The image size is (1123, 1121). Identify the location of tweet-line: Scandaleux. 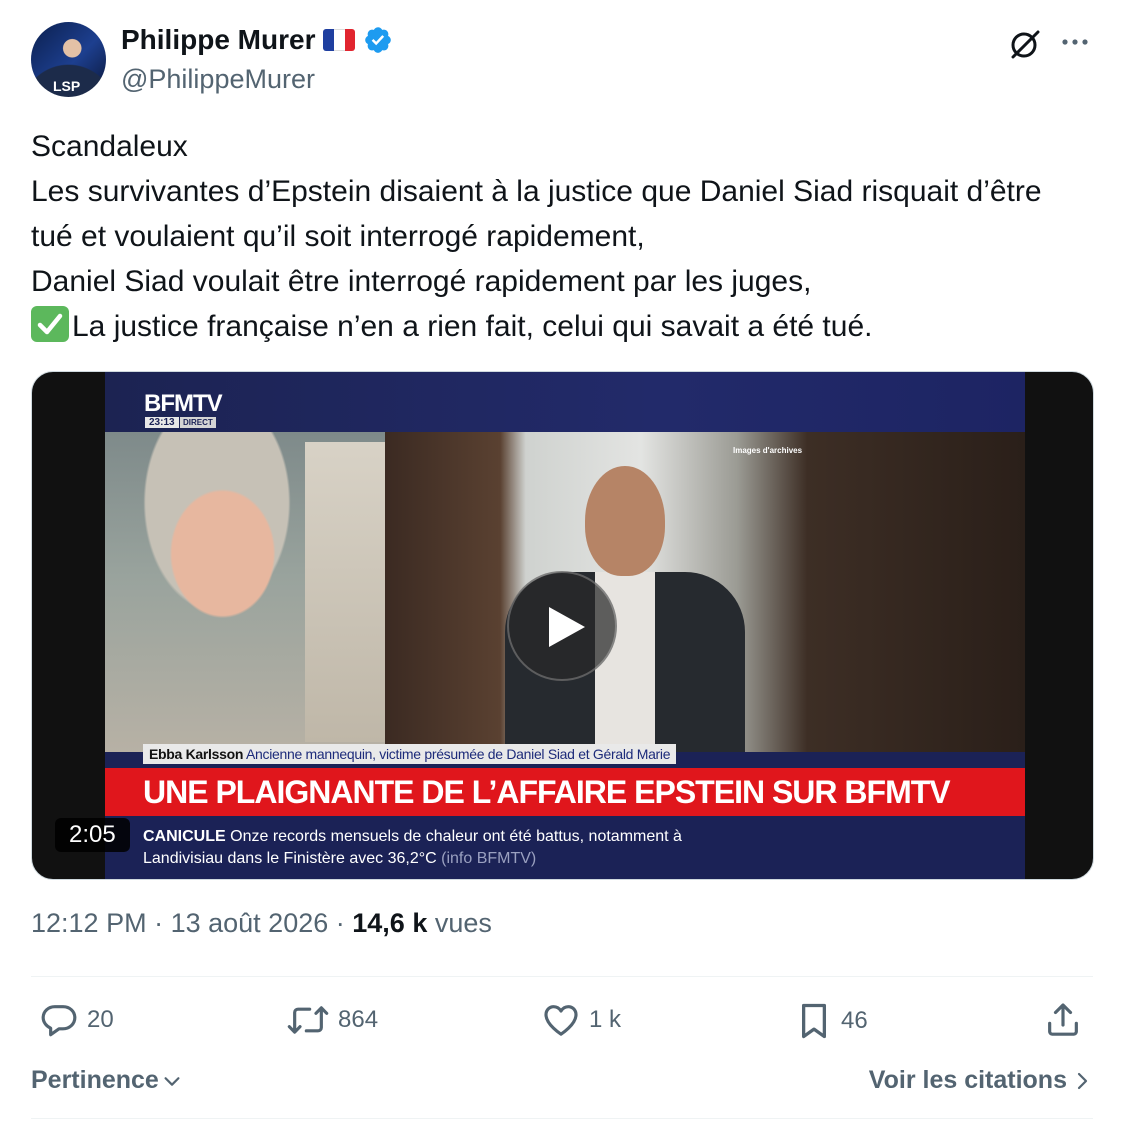
(109, 146).